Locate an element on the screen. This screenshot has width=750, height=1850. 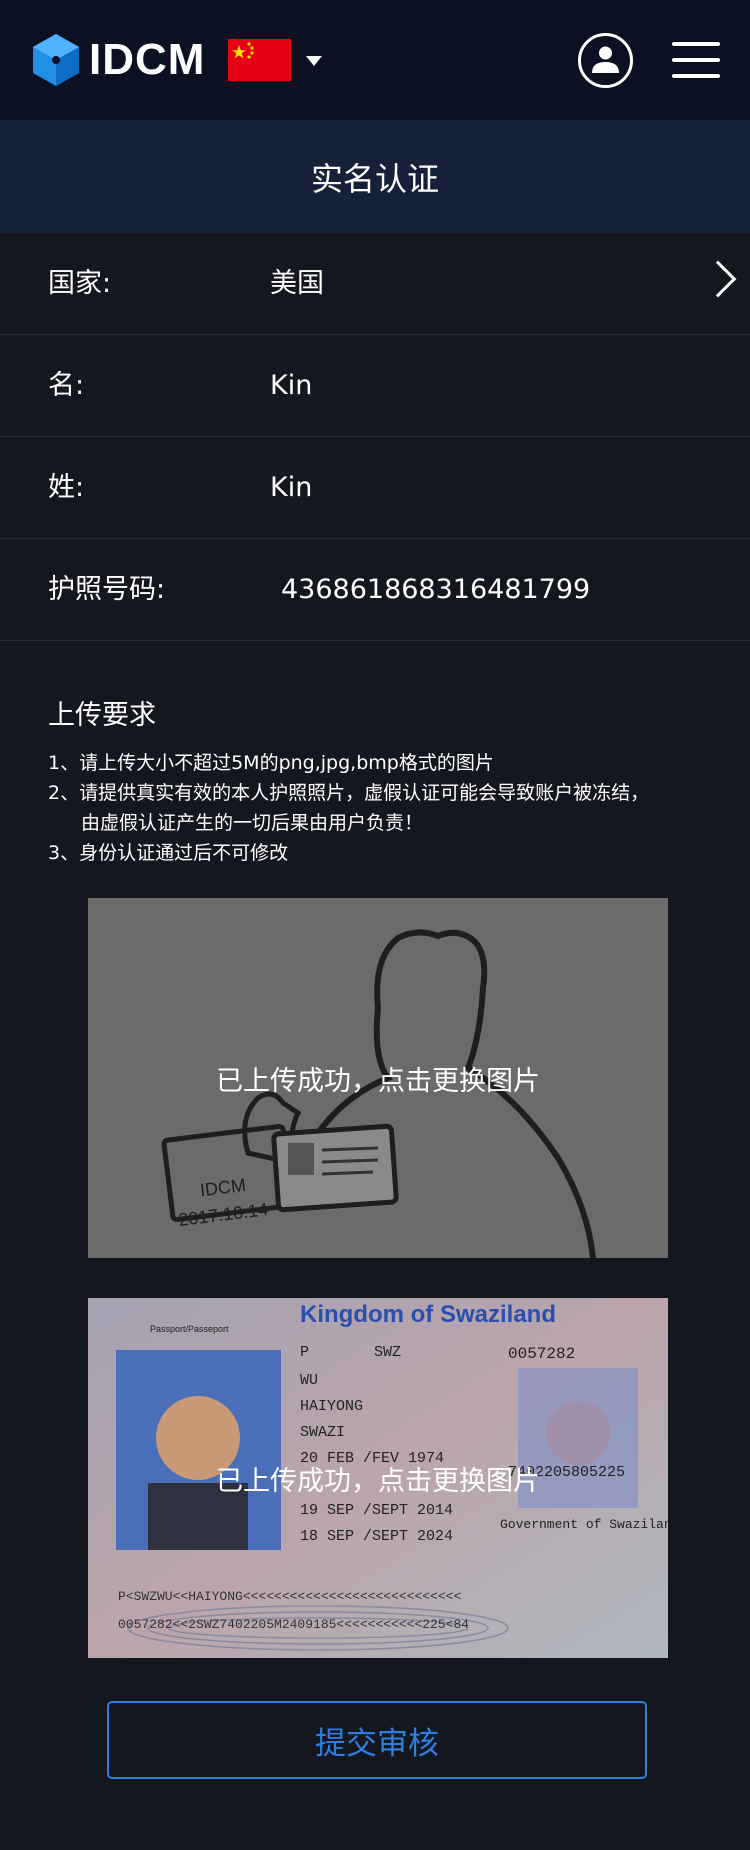
page-title-bar: 实名认证 is located at coordinates (375, 176).